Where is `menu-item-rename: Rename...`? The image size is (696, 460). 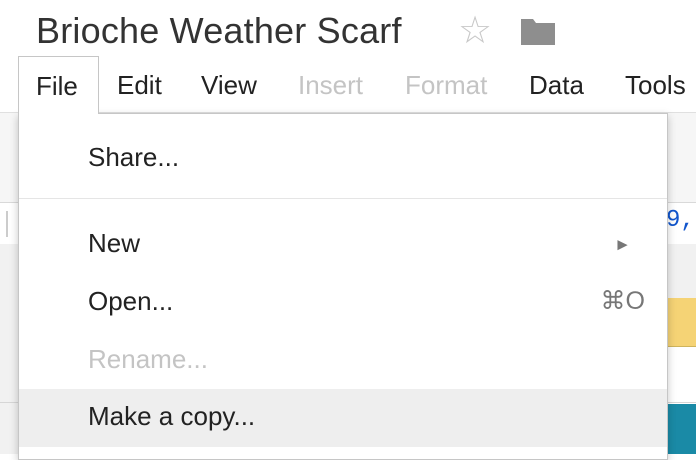 menu-item-rename: Rename... is located at coordinates (343, 360).